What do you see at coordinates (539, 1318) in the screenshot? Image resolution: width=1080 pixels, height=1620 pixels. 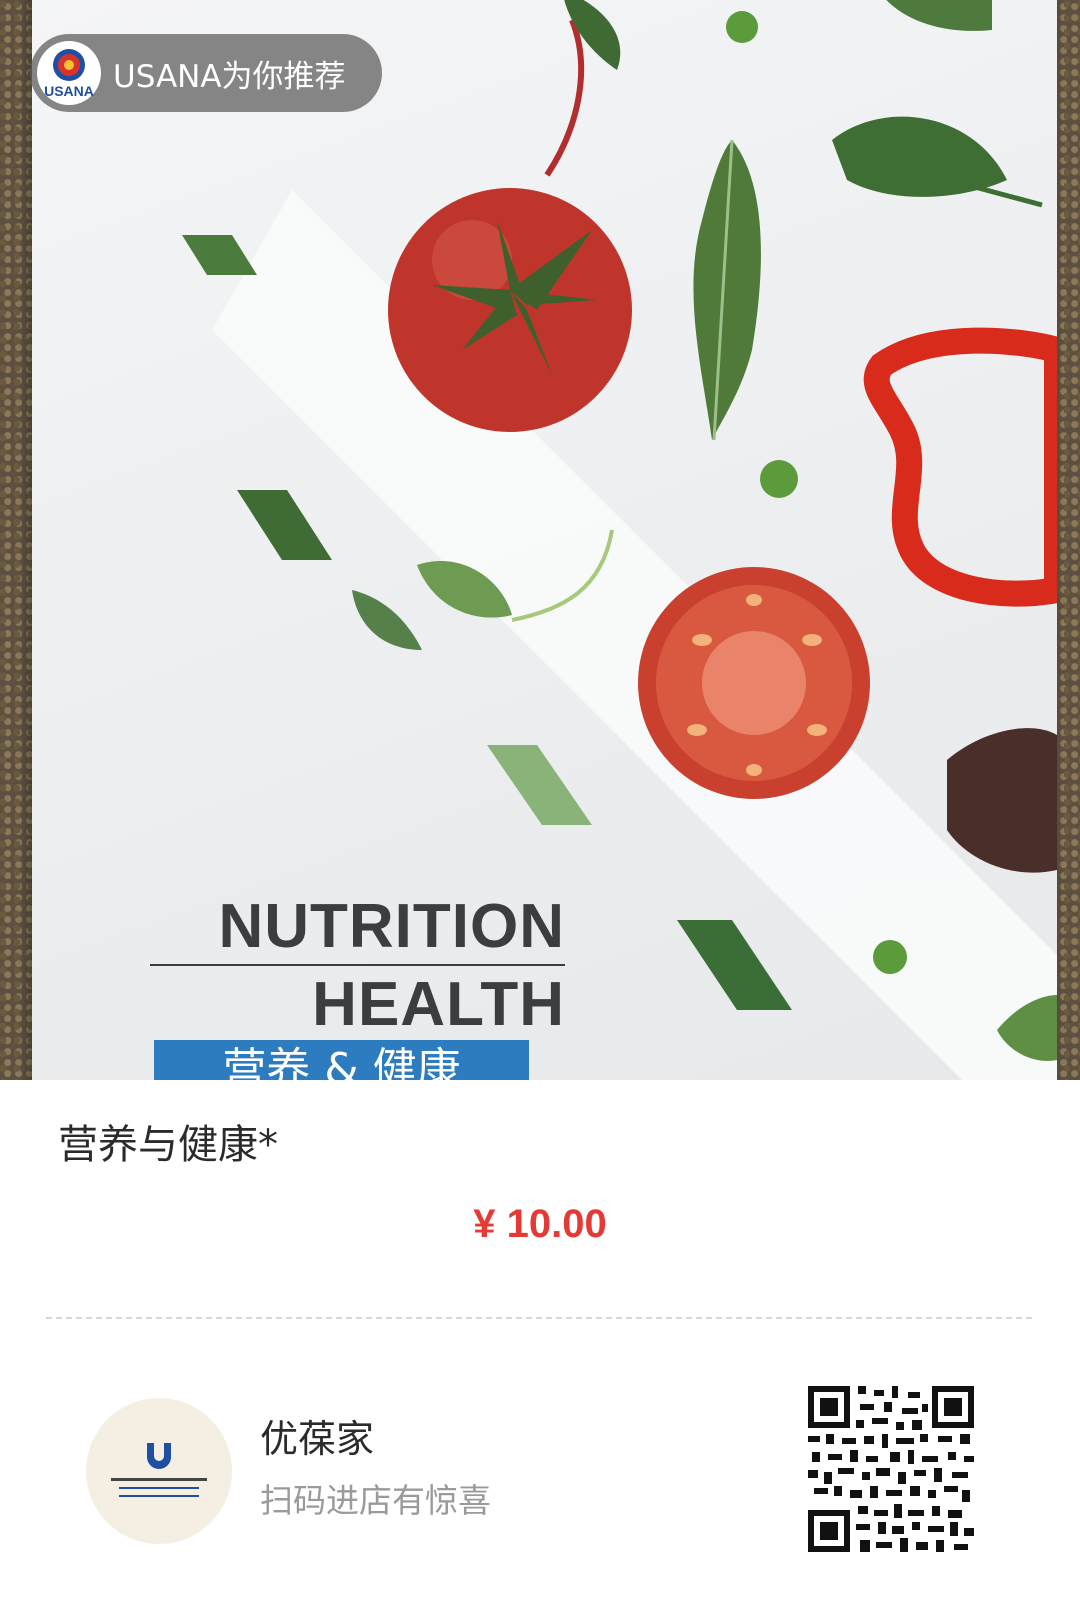 I see `dashed-divider` at bounding box center [539, 1318].